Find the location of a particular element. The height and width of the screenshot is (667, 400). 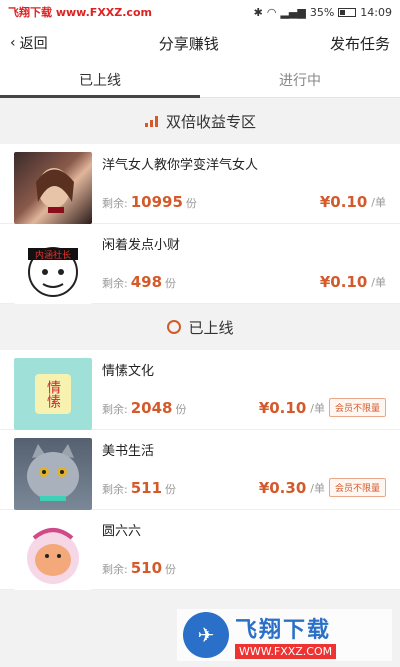

bottom-watermark: ✈ 飞翔下载 WWW.FXXZ.COM is located at coordinates (284, 635).